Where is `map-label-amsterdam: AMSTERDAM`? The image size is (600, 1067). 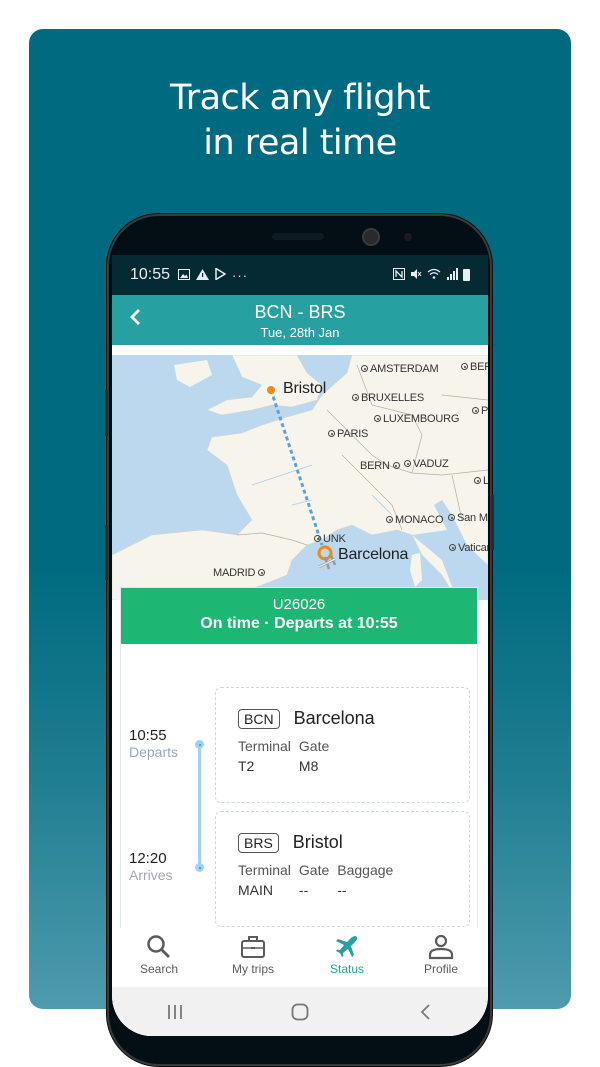
map-label-amsterdam: AMSTERDAM is located at coordinates (400, 369).